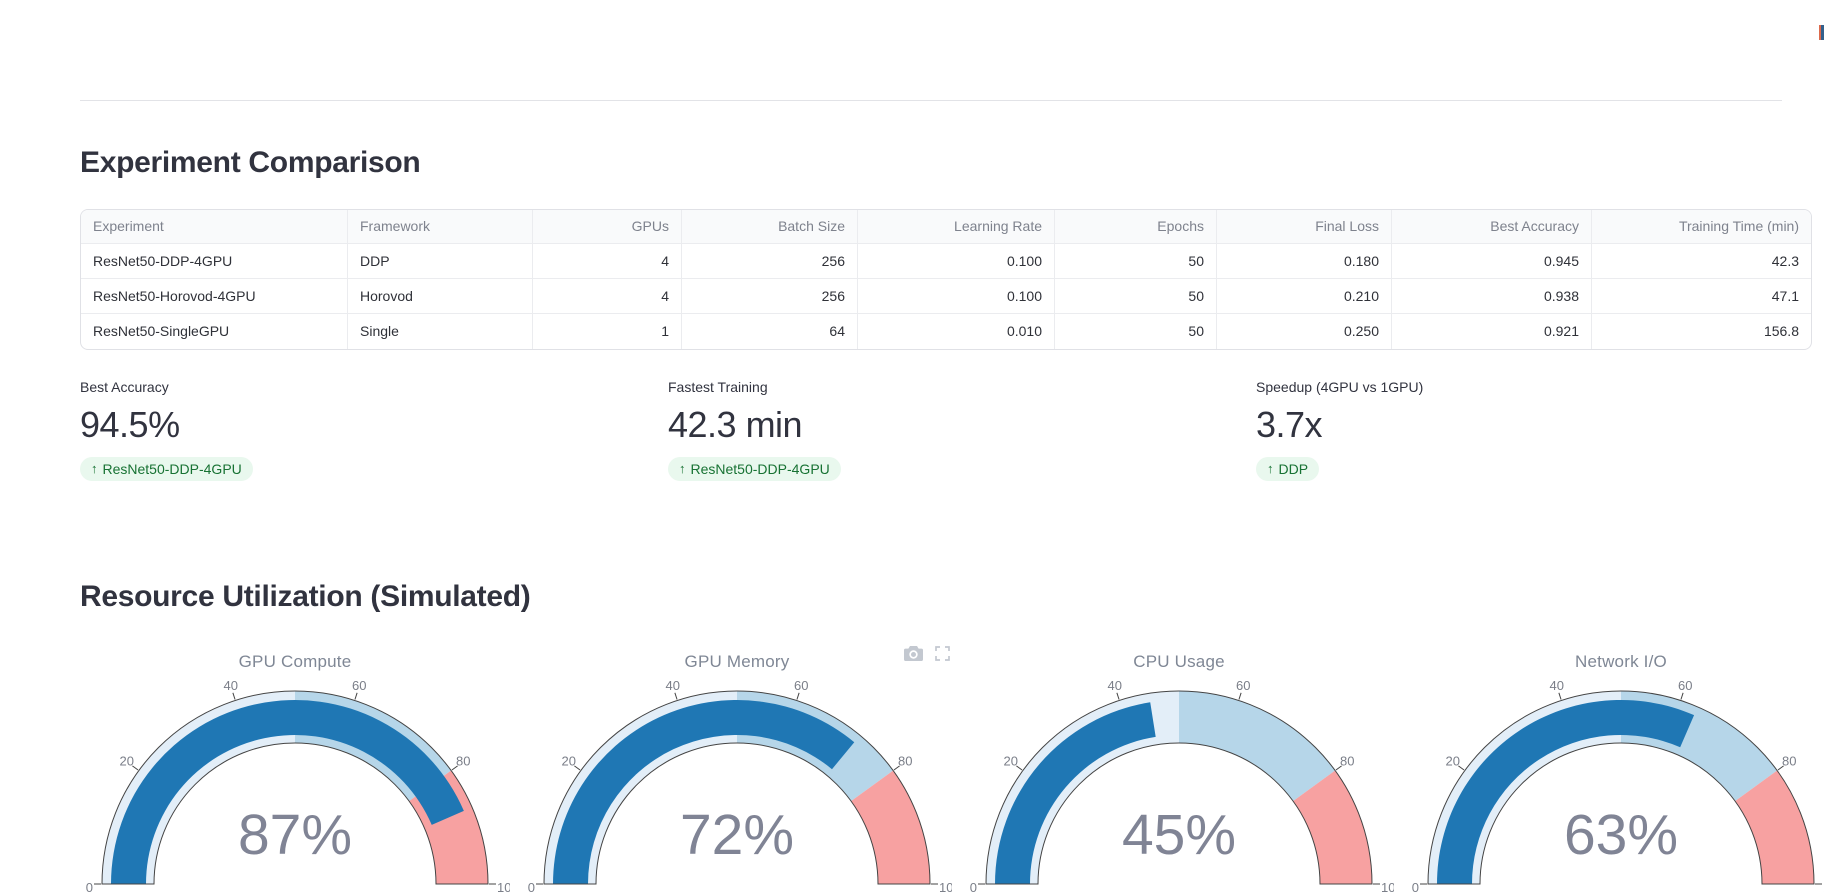 Image resolution: width=1824 pixels, height=895 pixels. I want to click on table-cell: ResNet50-Horovod-4GPU, so click(214, 296).